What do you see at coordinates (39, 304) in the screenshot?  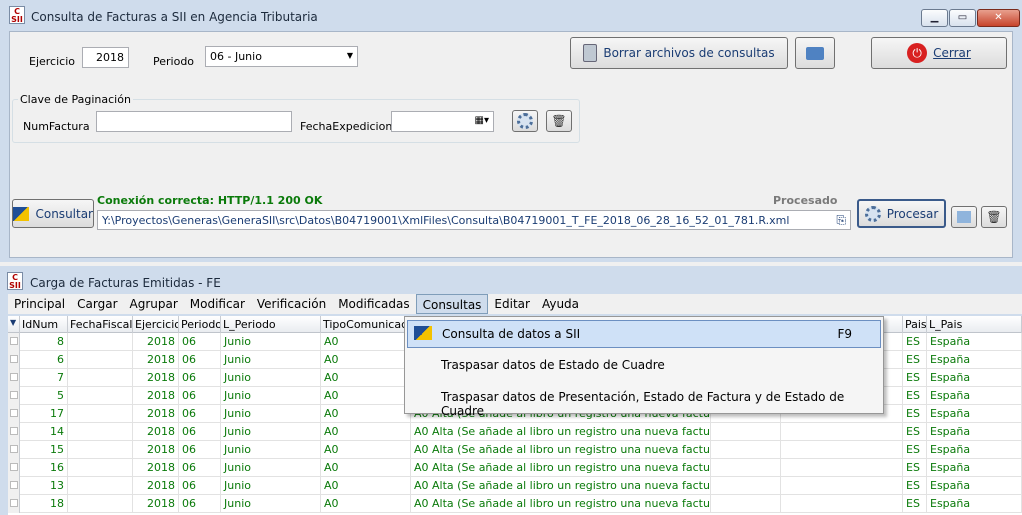 I see `menu-principal: Principal` at bounding box center [39, 304].